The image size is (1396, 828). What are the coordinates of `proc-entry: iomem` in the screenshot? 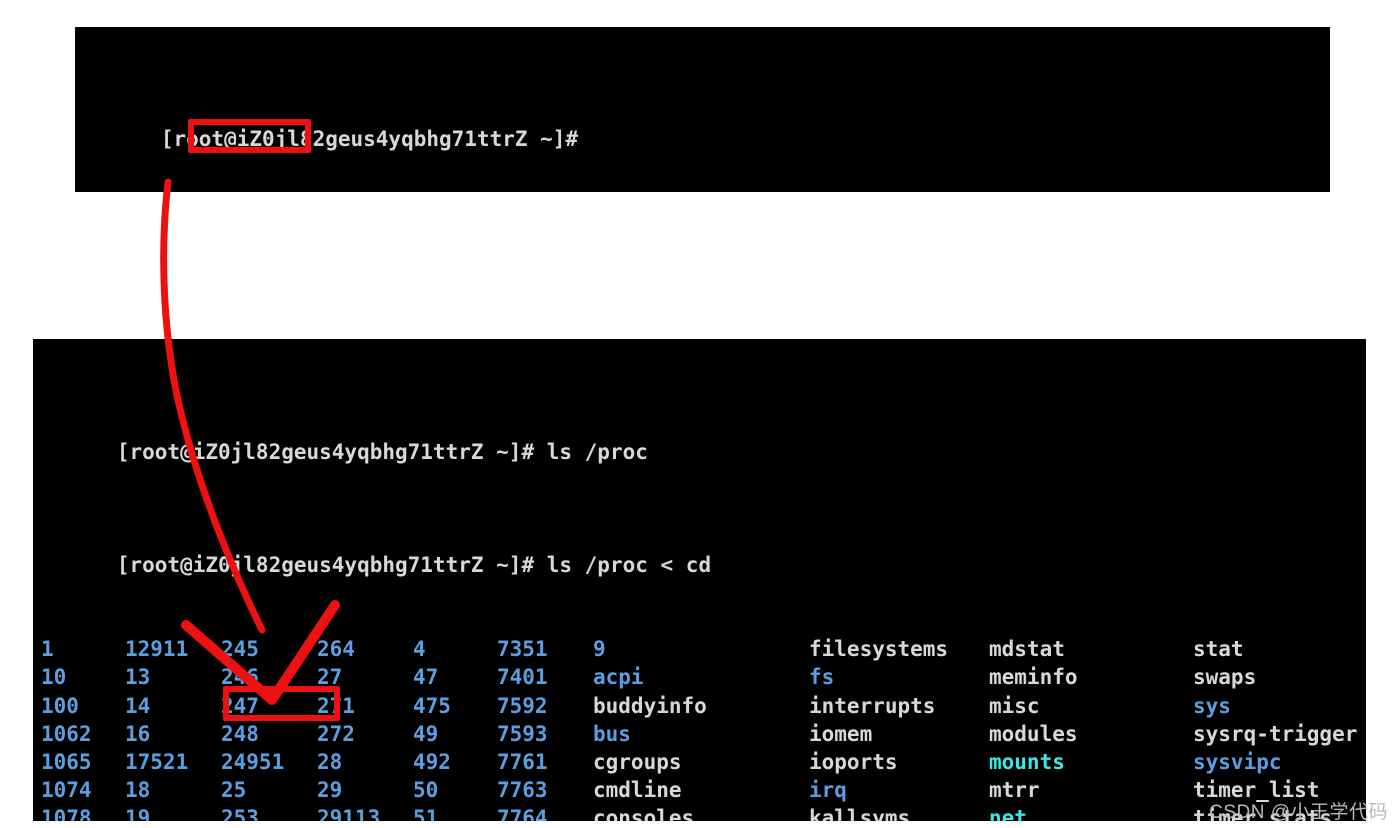 It's located at (841, 733).